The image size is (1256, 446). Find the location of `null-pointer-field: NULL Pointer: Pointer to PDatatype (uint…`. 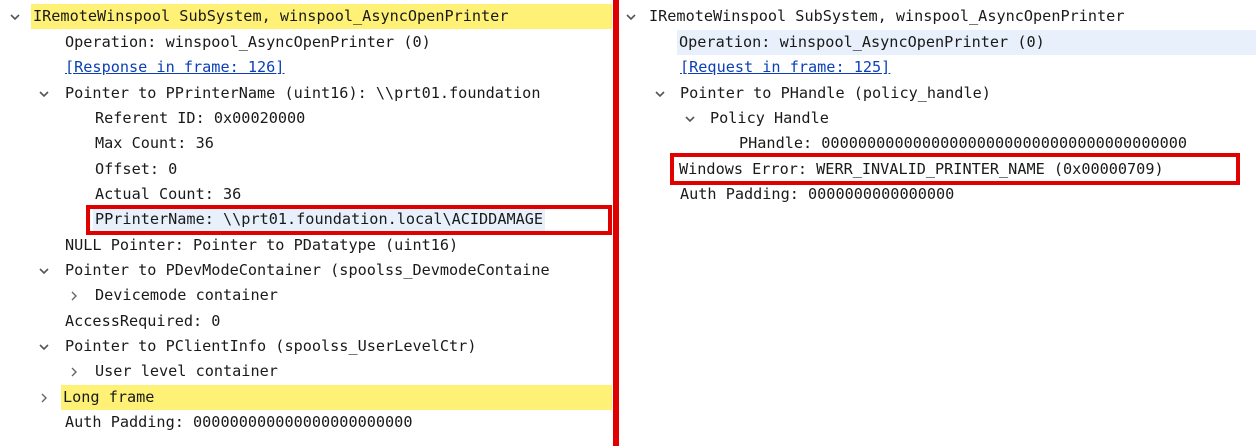

null-pointer-field: NULL Pointer: Pointer to PDatatype (uint… is located at coordinates (262, 245).